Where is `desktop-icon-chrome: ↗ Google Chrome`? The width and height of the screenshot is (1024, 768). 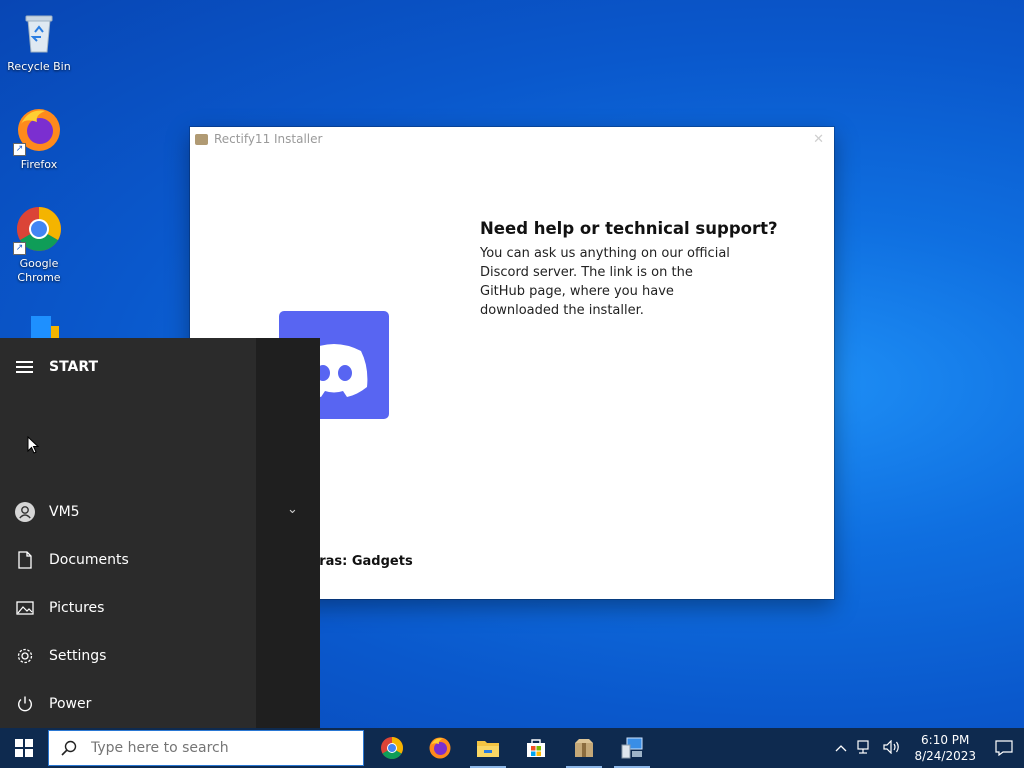
desktop-icon-chrome: ↗ Google Chrome is located at coordinates (39, 245).